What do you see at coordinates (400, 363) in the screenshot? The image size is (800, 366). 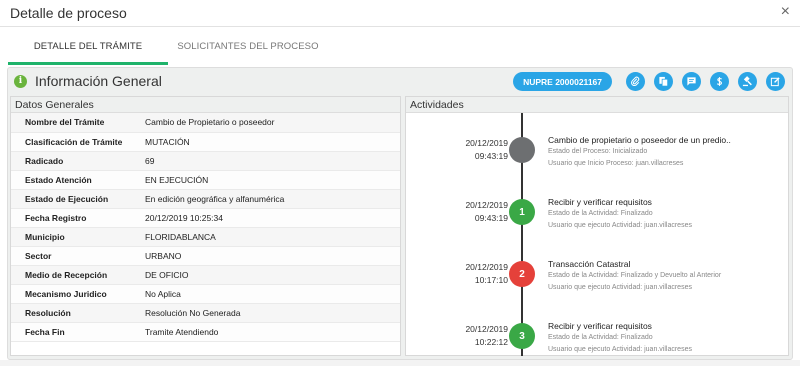 I see `bottom-scroll-area` at bounding box center [400, 363].